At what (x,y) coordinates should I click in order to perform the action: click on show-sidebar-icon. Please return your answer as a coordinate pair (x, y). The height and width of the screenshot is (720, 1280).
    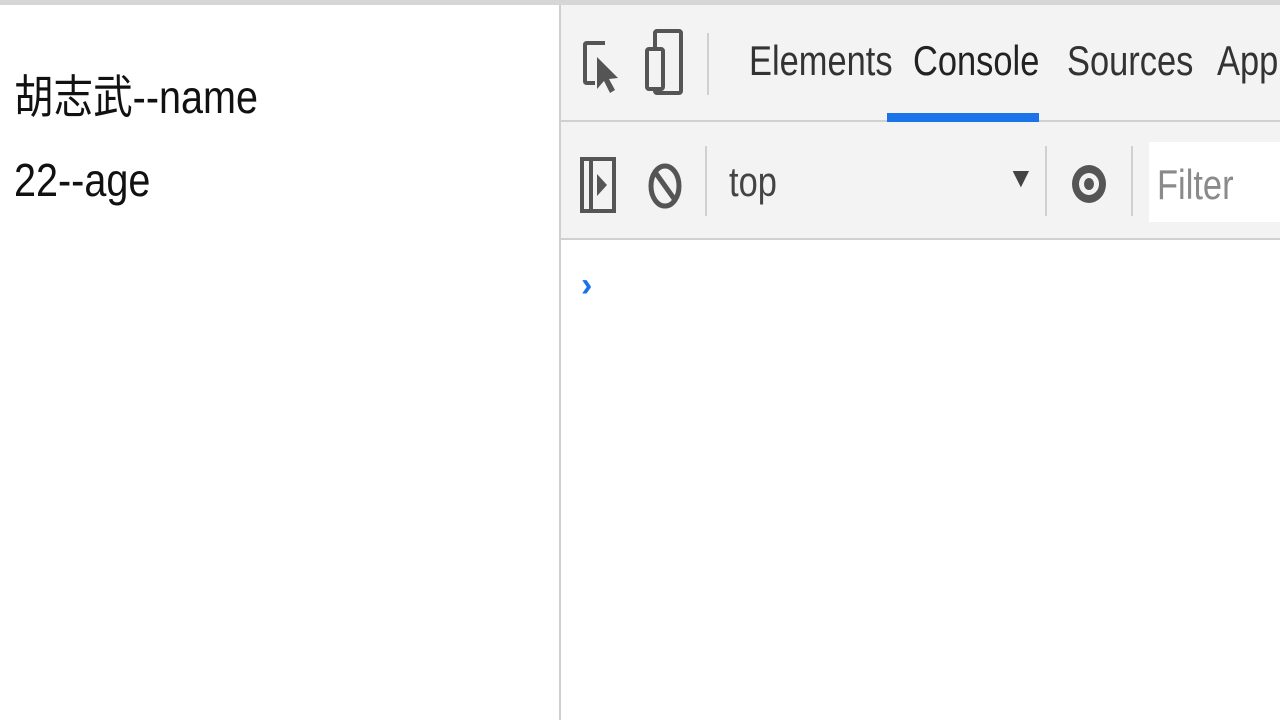
    Looking at the image, I should click on (598, 185).